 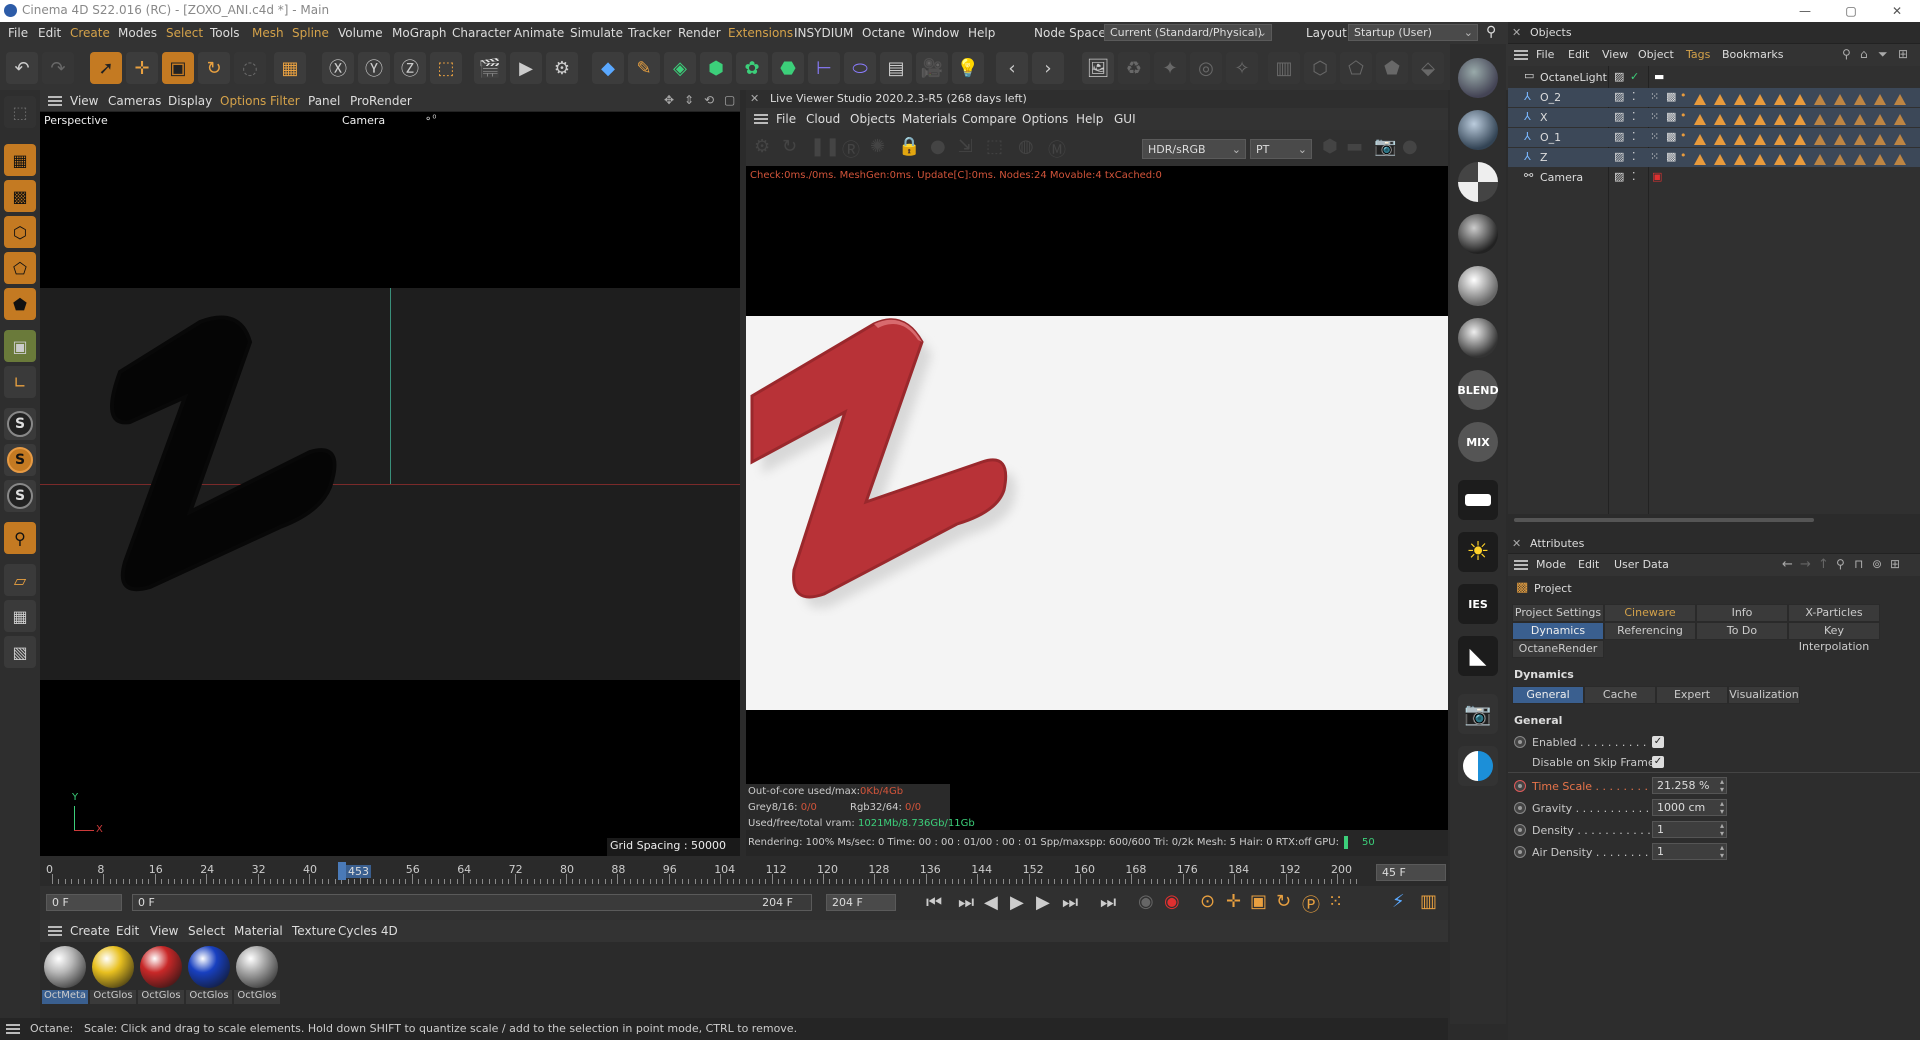 I want to click on scale-tool-icon: ▣, so click(x=178, y=68).